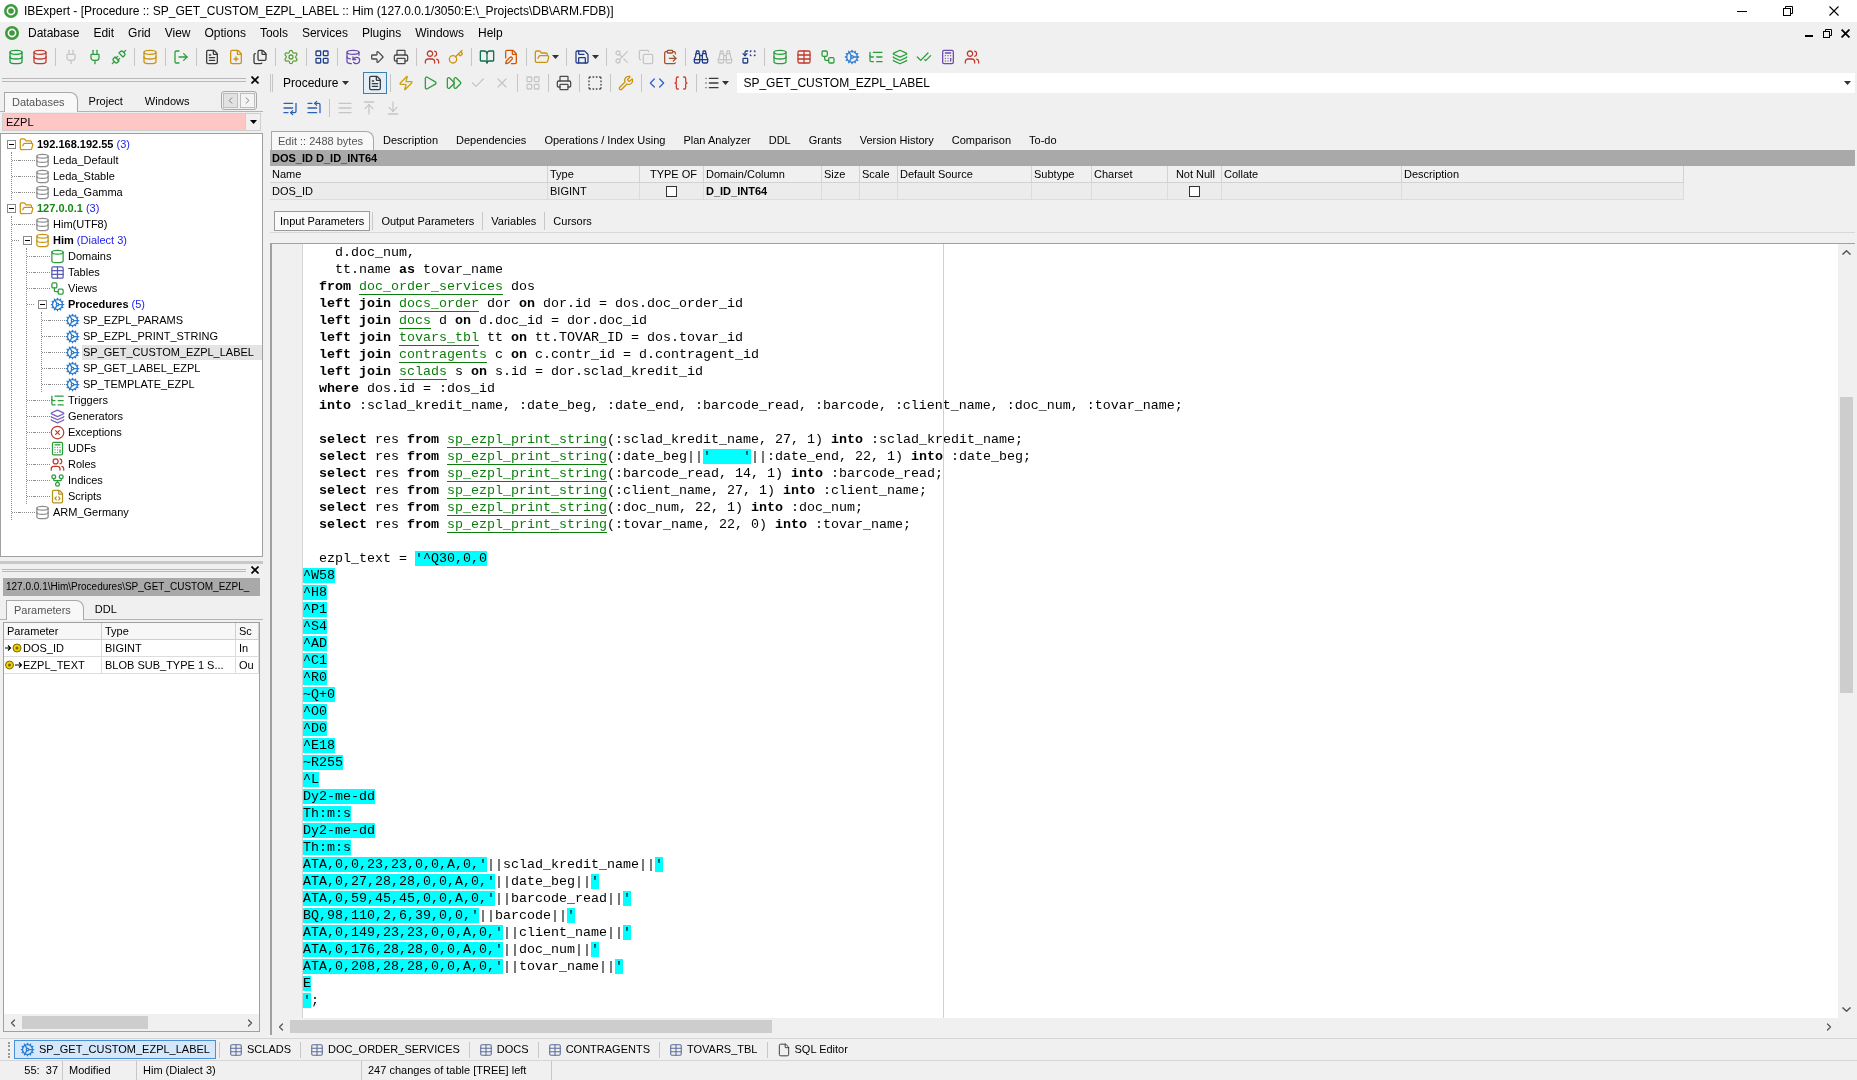 This screenshot has width=1857, height=1080. I want to click on column-header: Collate, so click(1241, 174).